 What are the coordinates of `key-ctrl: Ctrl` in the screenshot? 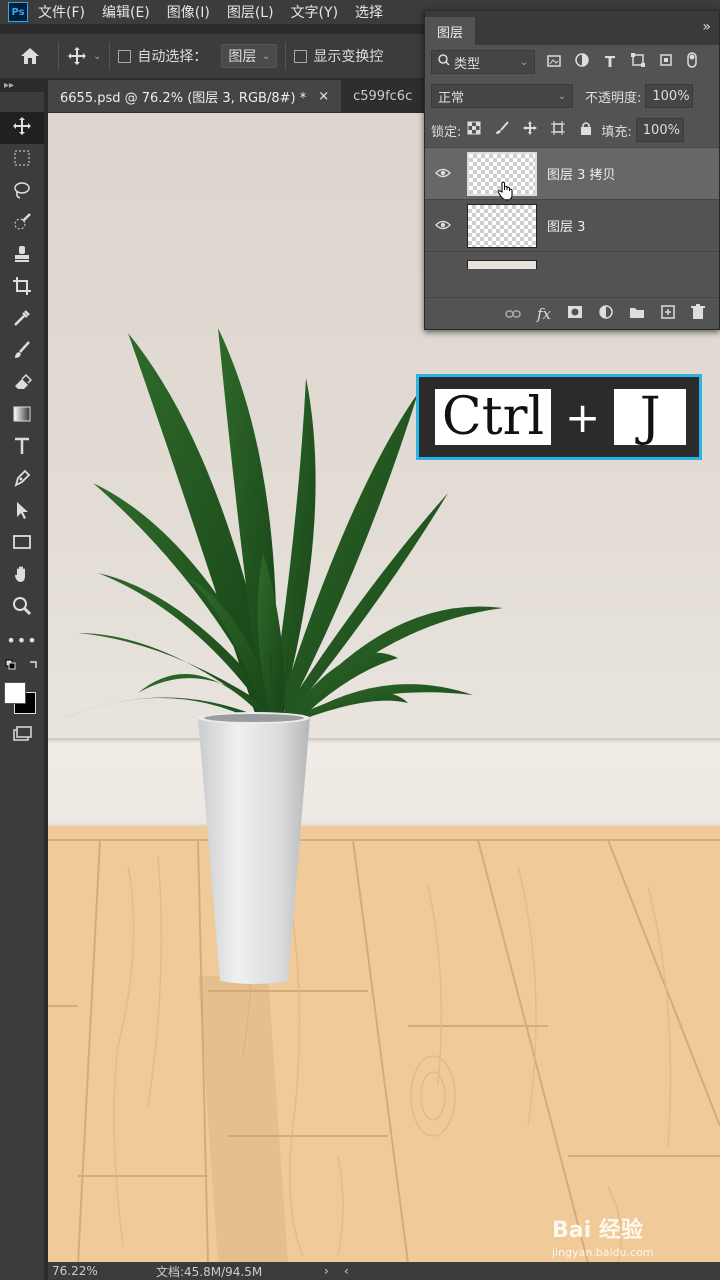 It's located at (493, 417).